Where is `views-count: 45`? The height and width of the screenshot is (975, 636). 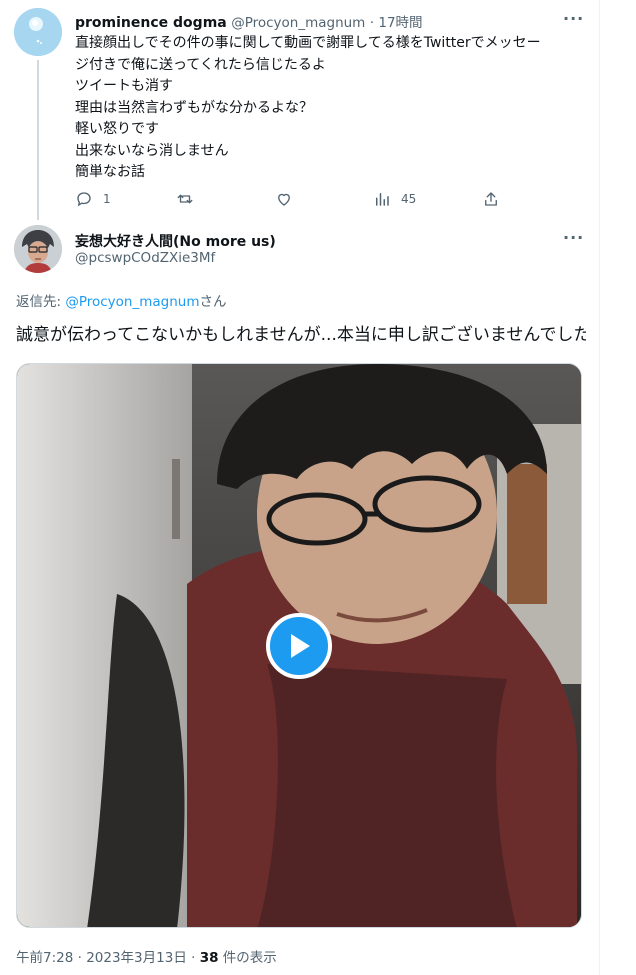 views-count: 45 is located at coordinates (409, 199).